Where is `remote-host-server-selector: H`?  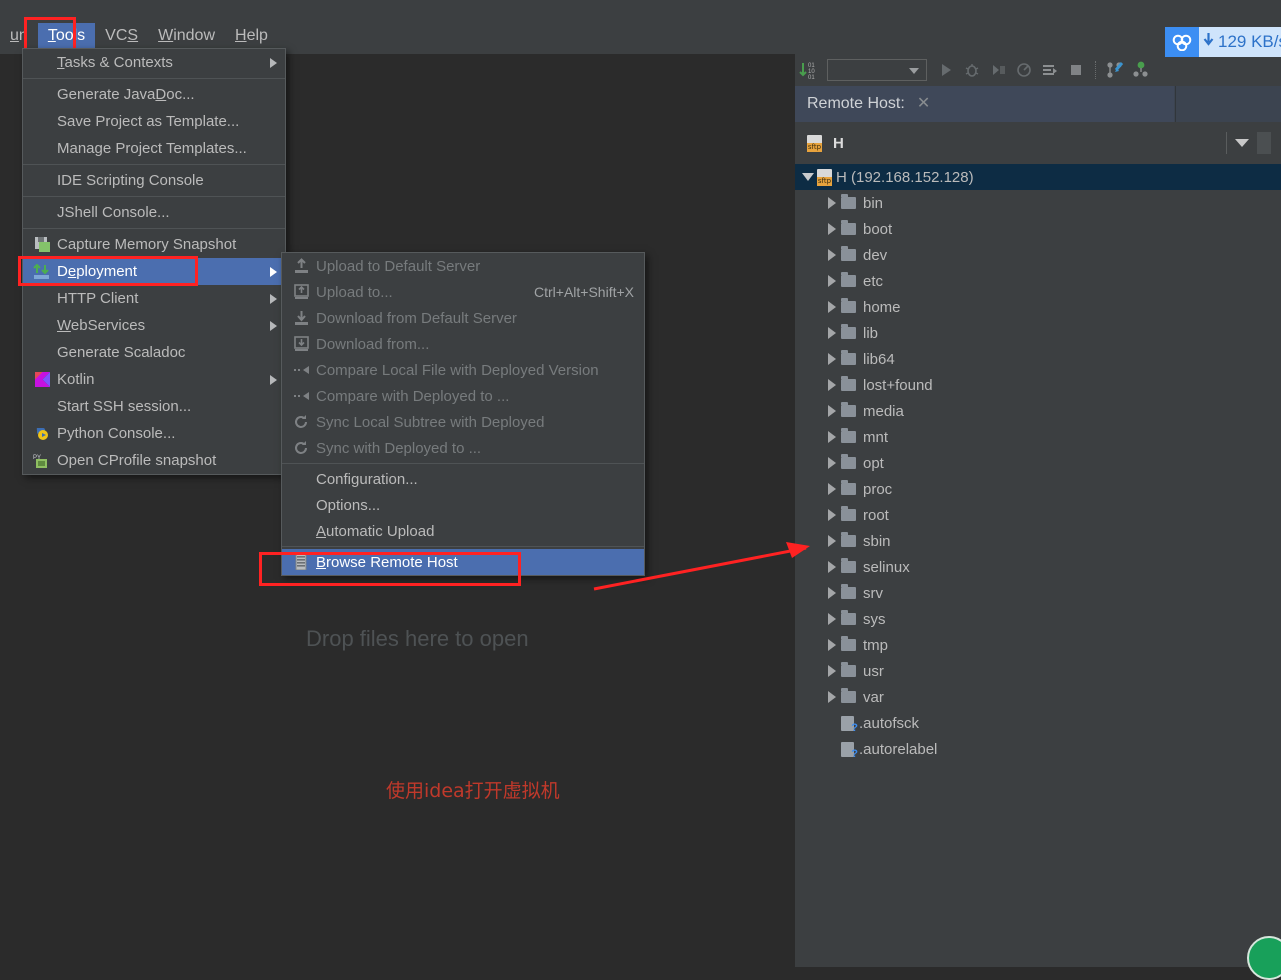 remote-host-server-selector: H is located at coordinates (825, 143).